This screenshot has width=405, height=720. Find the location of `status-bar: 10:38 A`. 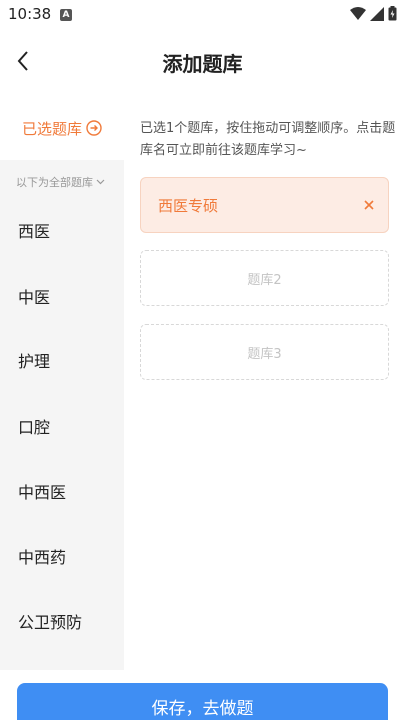

status-bar: 10:38 A is located at coordinates (202, 15).